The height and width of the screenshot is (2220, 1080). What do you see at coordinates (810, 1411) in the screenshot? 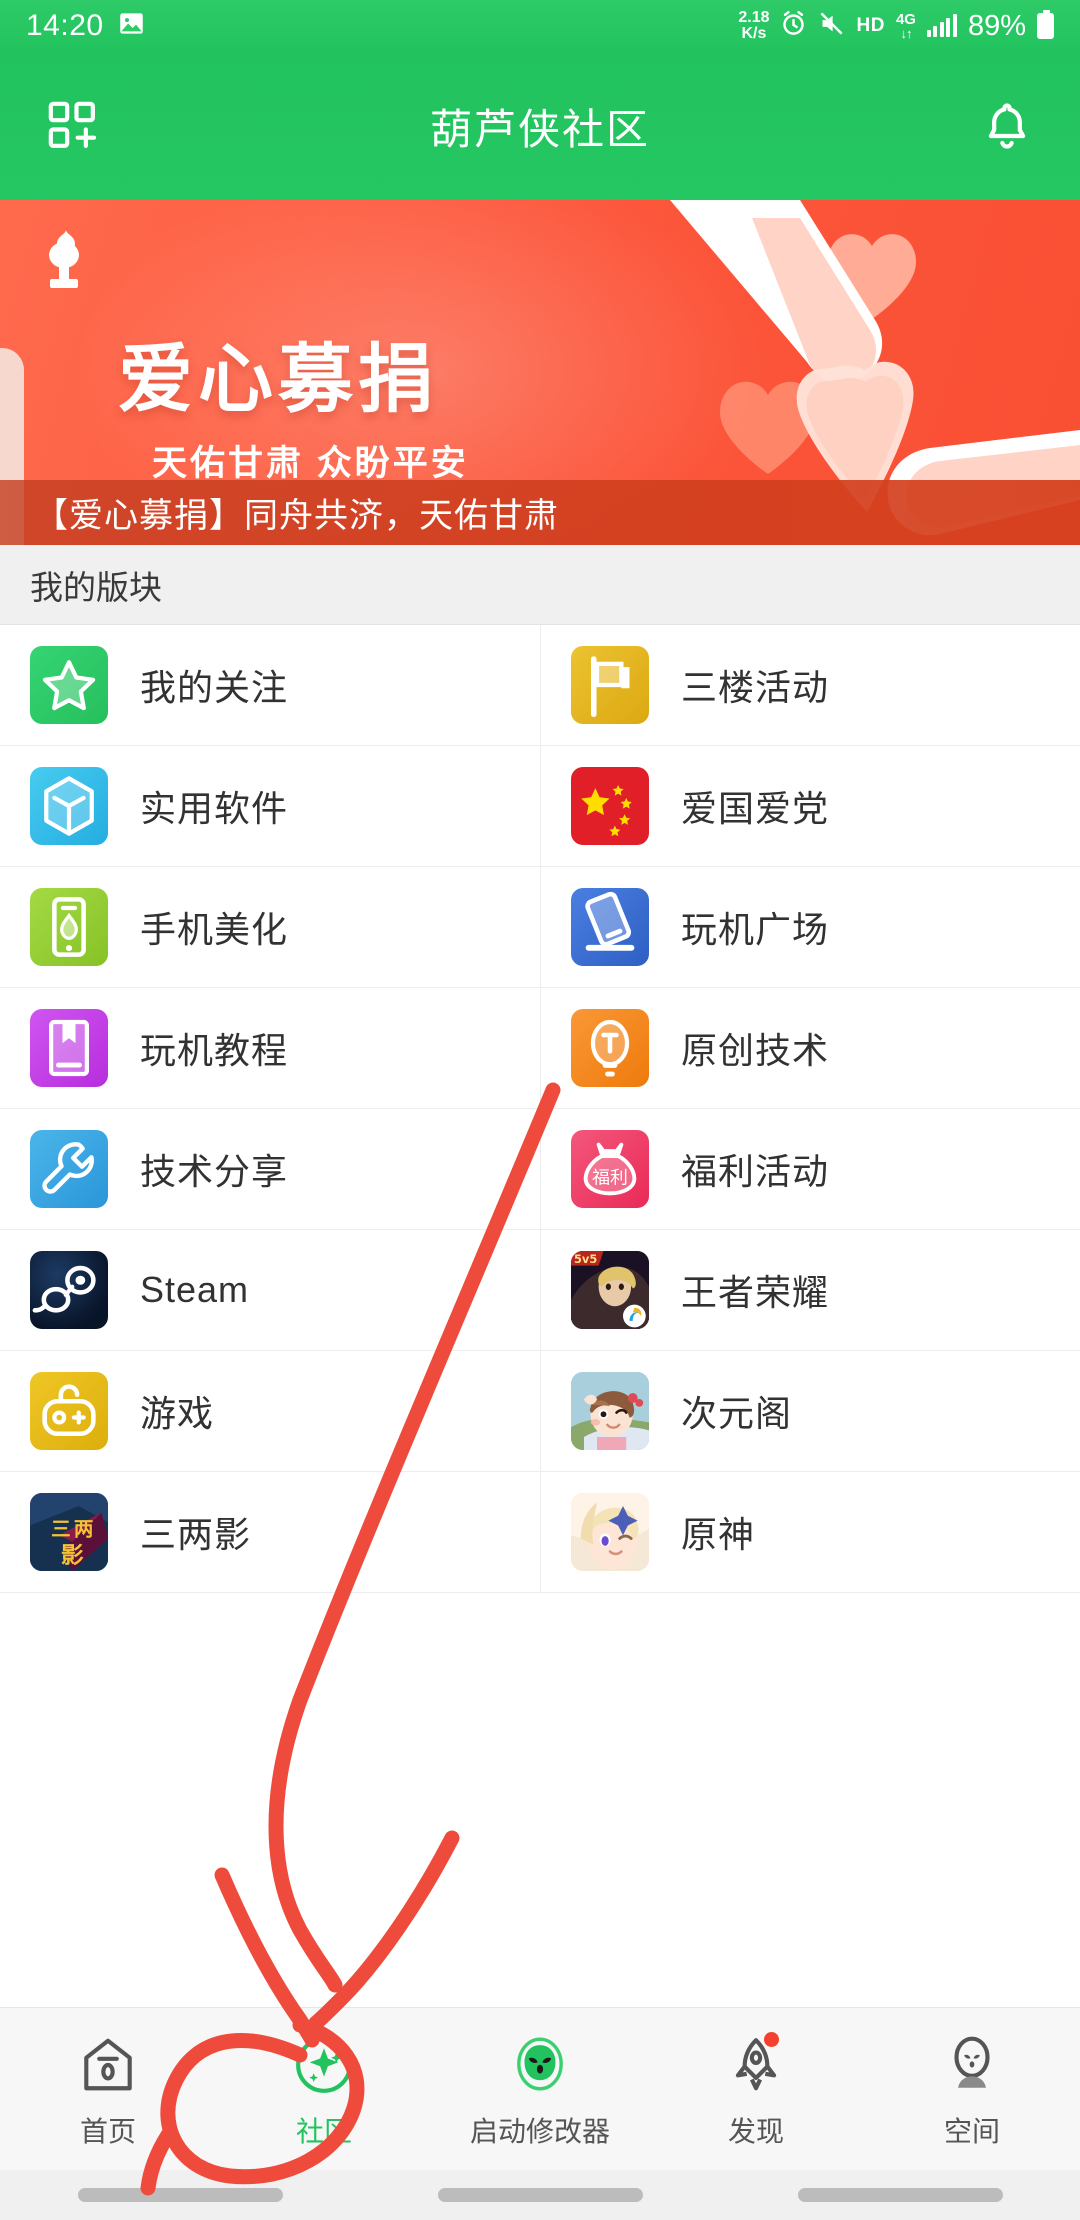
I see `board-item-anime-pavilion: 次元阁` at bounding box center [810, 1411].